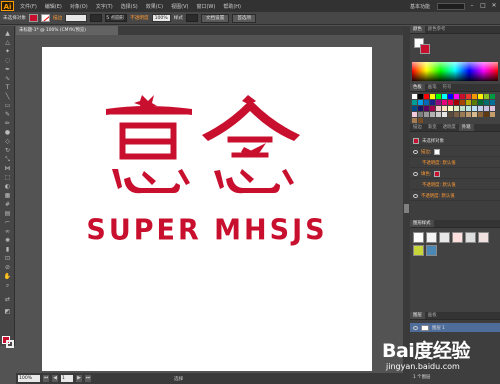 Image resolution: width=500 pixels, height=384 pixels. What do you see at coordinates (7, 213) in the screenshot?
I see `gradient-tool-icon: ▤` at bounding box center [7, 213].